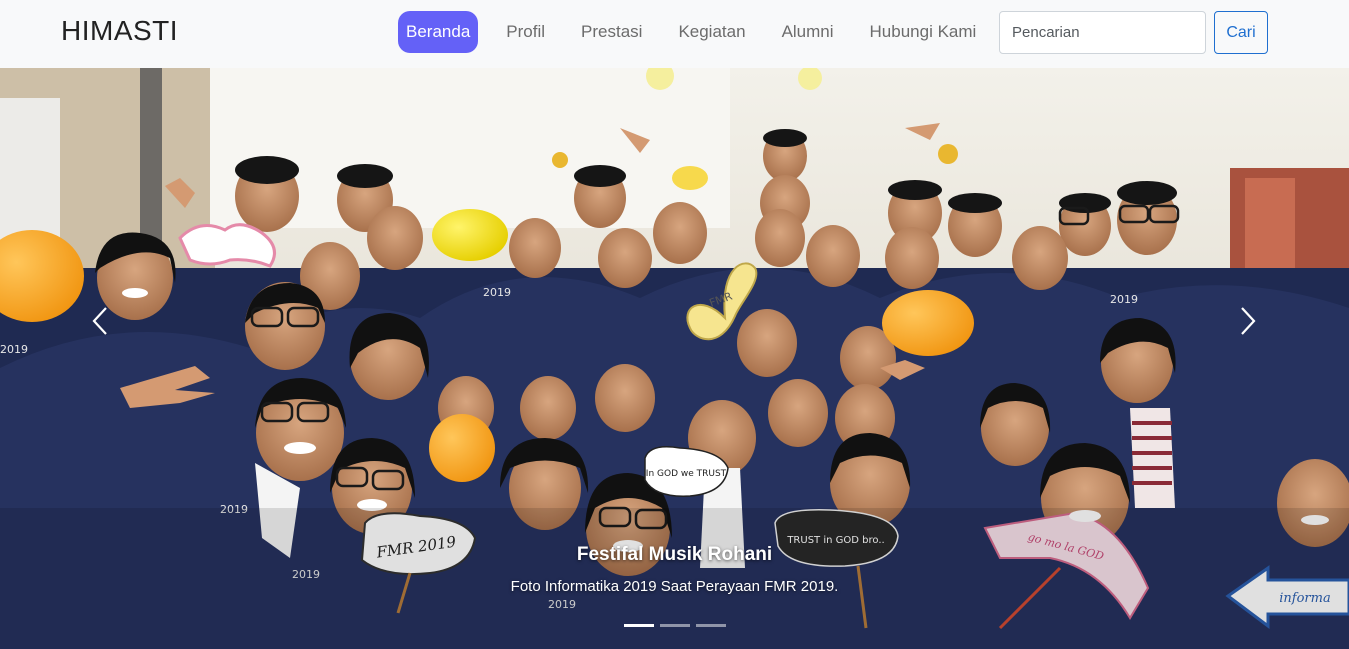  What do you see at coordinates (438, 32) in the screenshot?
I see `nav-link-beranda: Beranda` at bounding box center [438, 32].